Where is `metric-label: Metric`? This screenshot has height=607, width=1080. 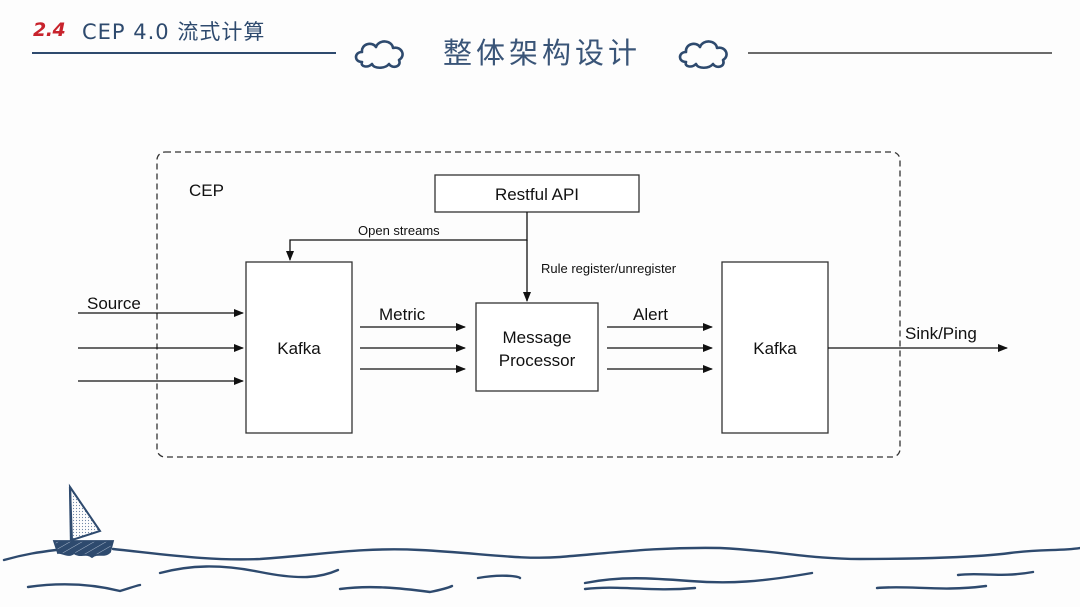
metric-label: Metric is located at coordinates (402, 314).